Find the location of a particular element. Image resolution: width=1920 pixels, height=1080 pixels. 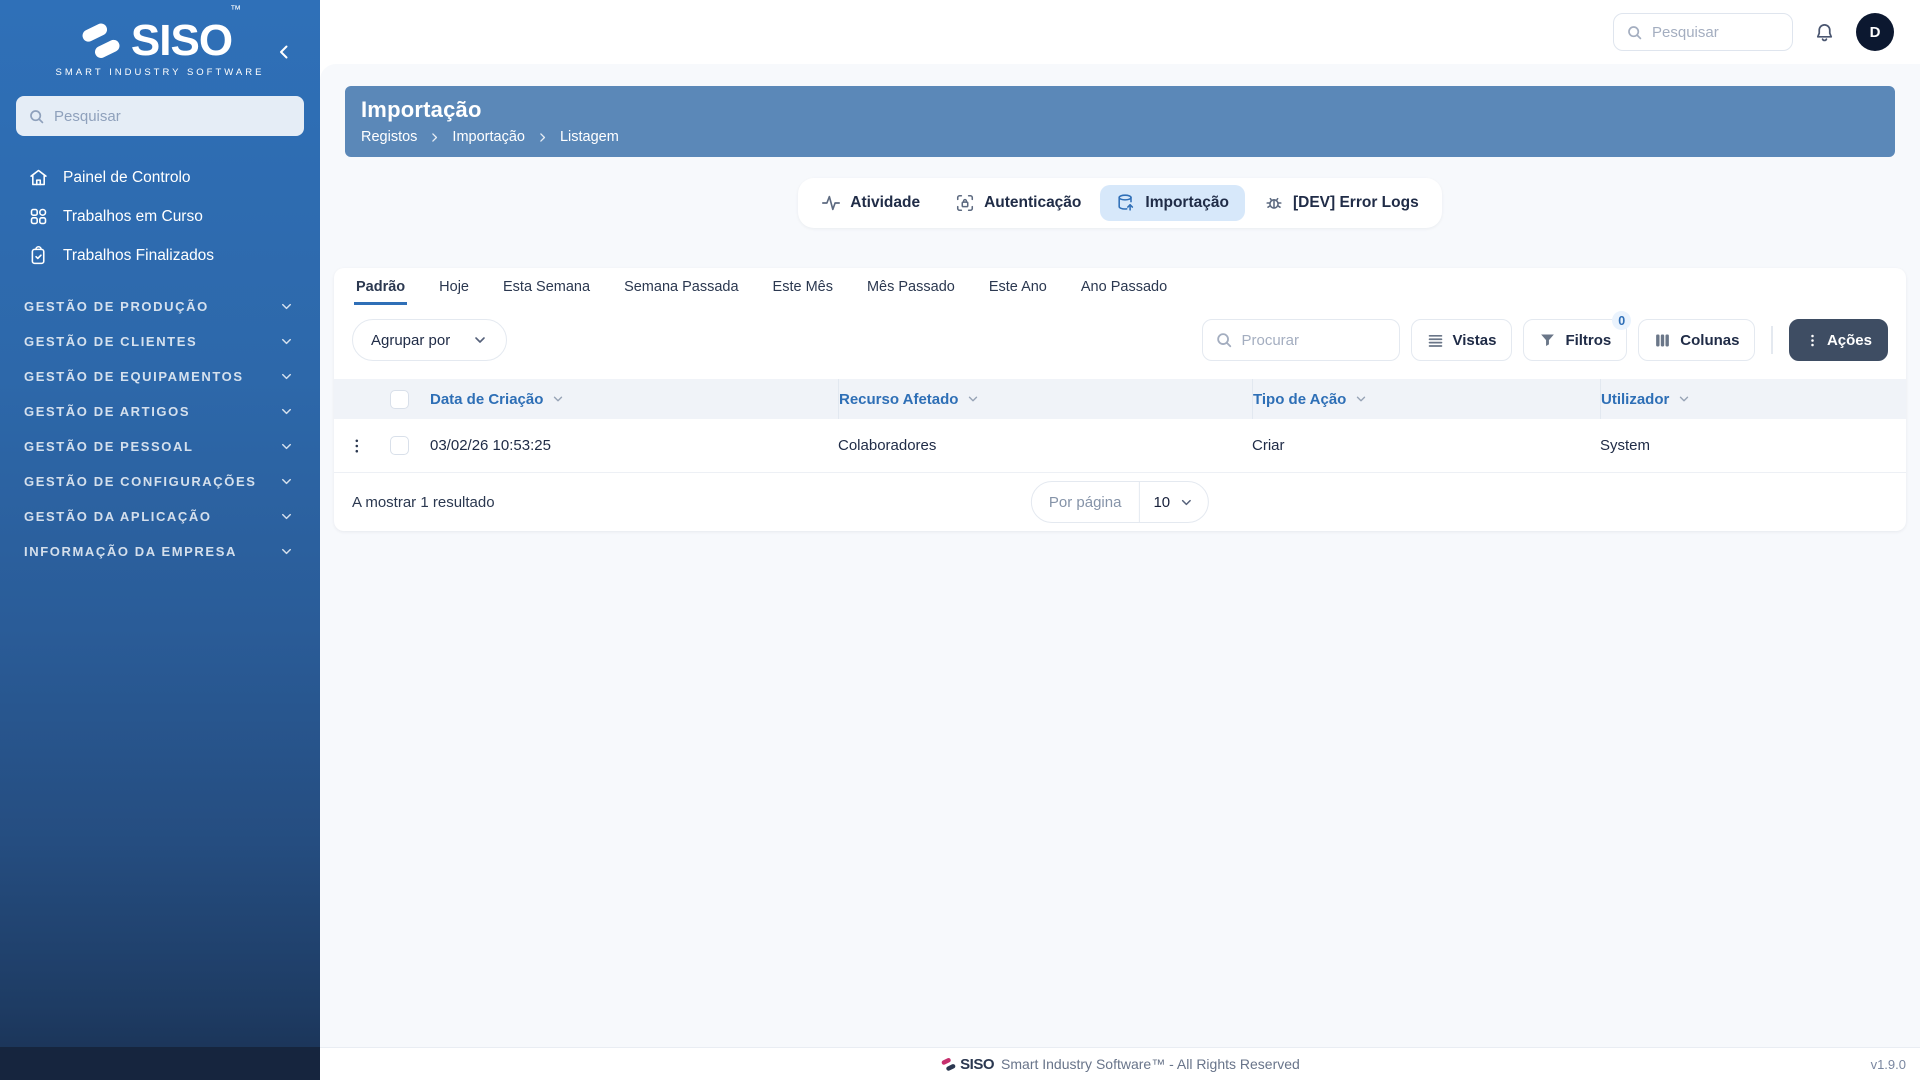

sidebar-section-gestao-de-clientes: GESTÃO DE CLIENTES is located at coordinates (160, 341).